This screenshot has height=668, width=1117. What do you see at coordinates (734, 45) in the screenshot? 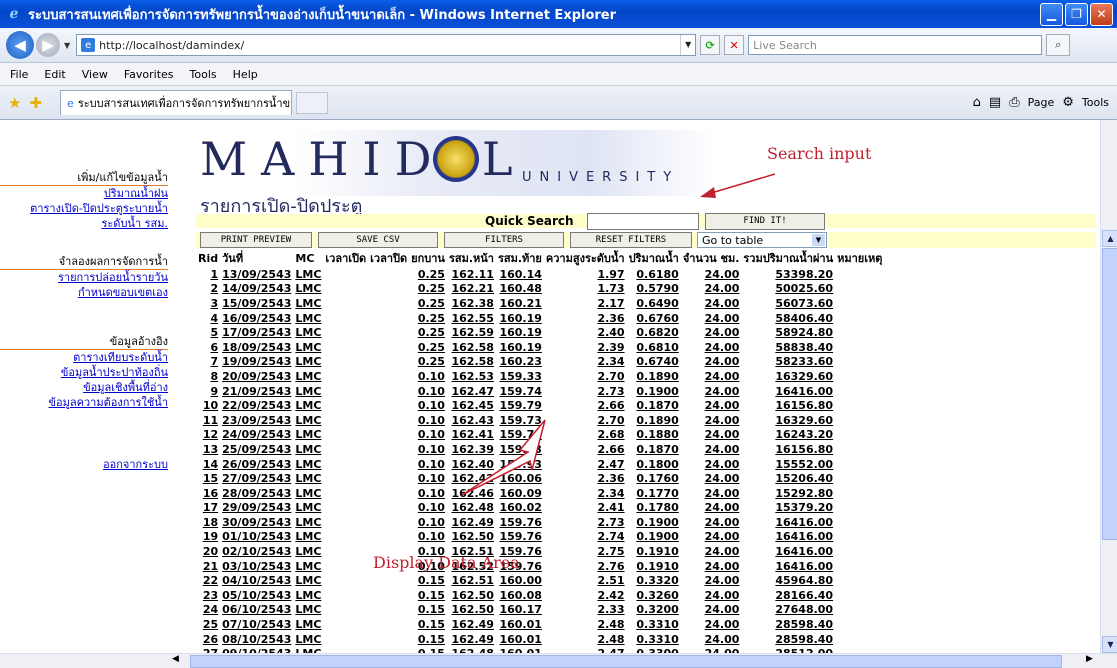
I see `stop-button: ✕` at bounding box center [734, 45].